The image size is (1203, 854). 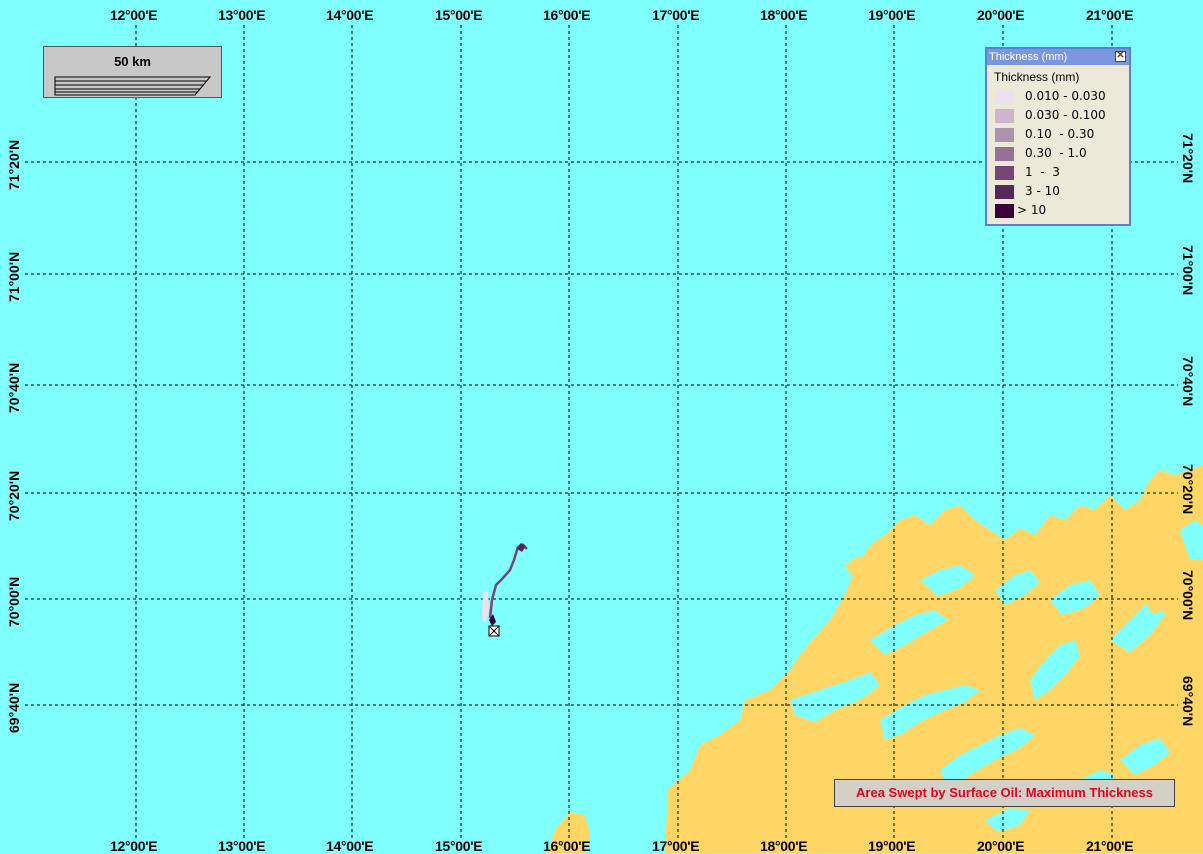 I want to click on legend-item: > 10, so click(x=1058, y=210).